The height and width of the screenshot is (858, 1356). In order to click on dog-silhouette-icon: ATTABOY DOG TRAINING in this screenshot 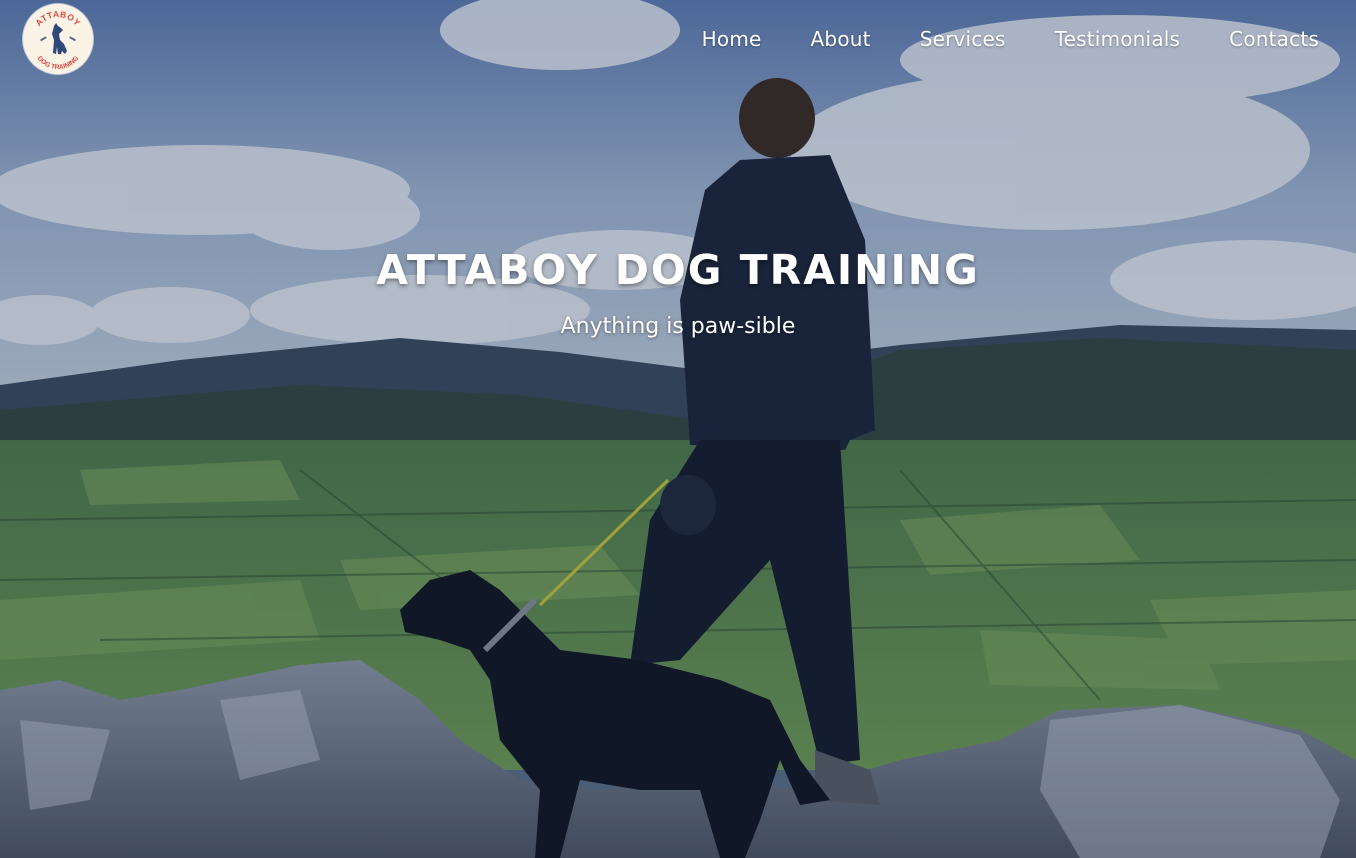, I will do `click(57, 40)`.